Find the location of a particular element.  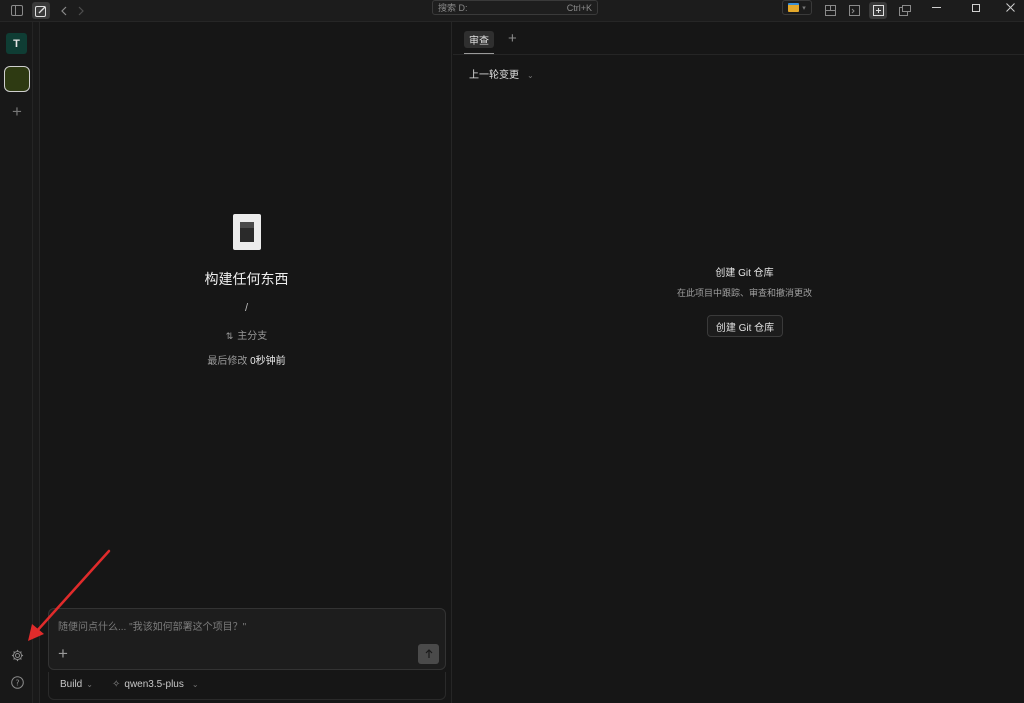

maximize-button is located at coordinates (976, 7).